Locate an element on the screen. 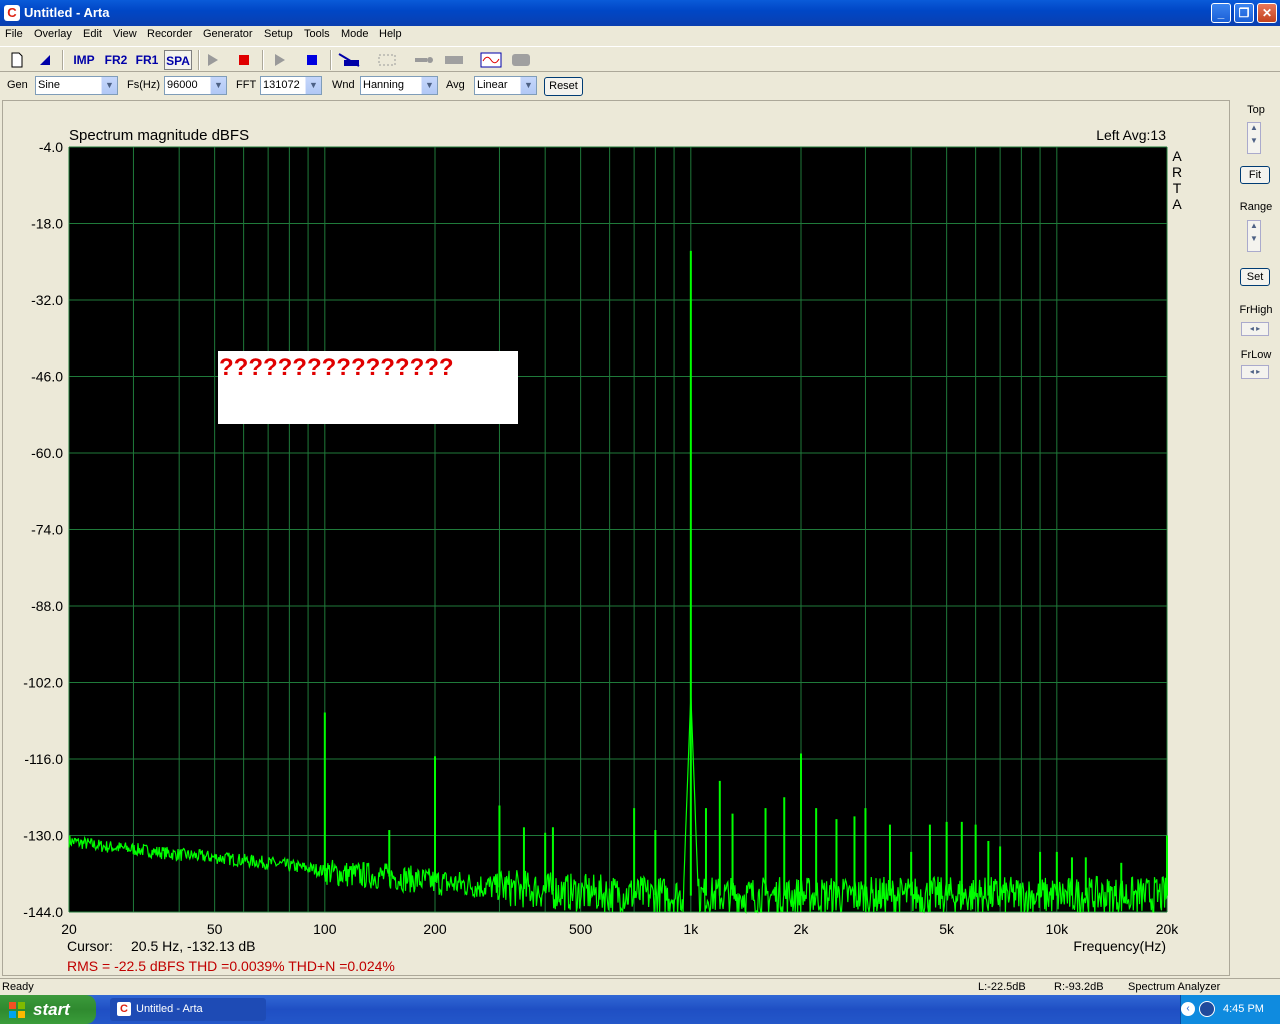 The width and height of the screenshot is (1280, 1024). y-tick-label: -102.0 is located at coordinates (43, 683).